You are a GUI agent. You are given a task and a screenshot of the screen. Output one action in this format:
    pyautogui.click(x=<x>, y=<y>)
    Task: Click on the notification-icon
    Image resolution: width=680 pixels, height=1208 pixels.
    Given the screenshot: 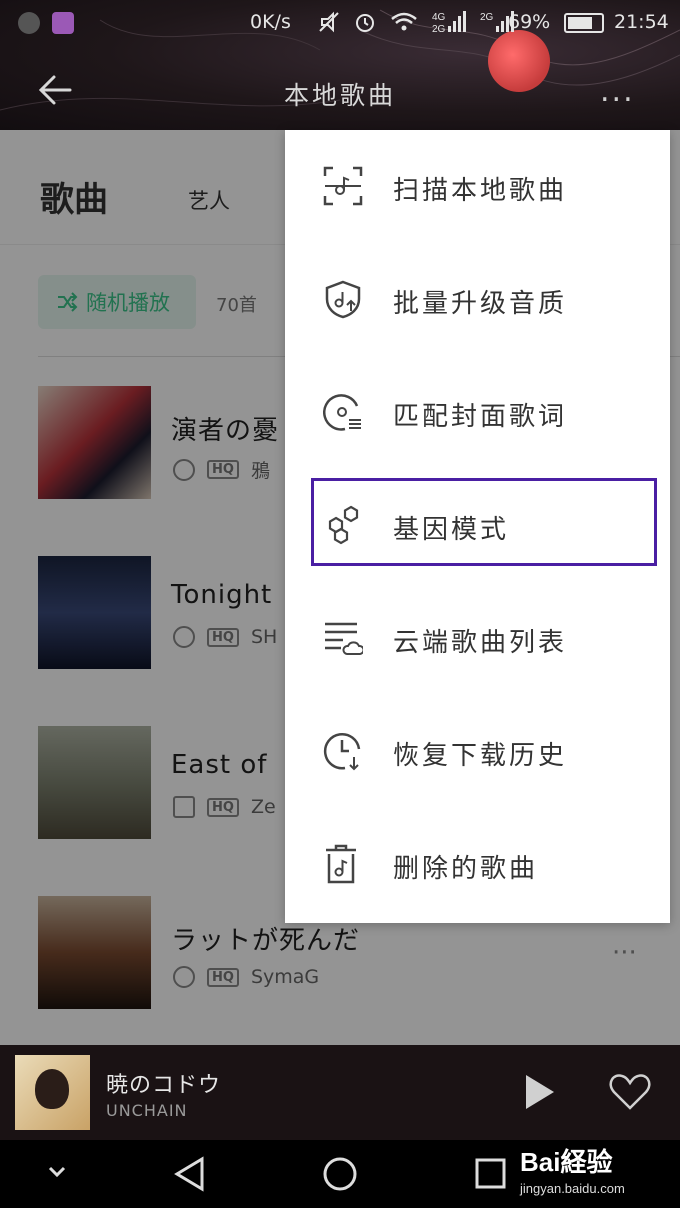 What is the action you would take?
    pyautogui.click(x=29, y=23)
    